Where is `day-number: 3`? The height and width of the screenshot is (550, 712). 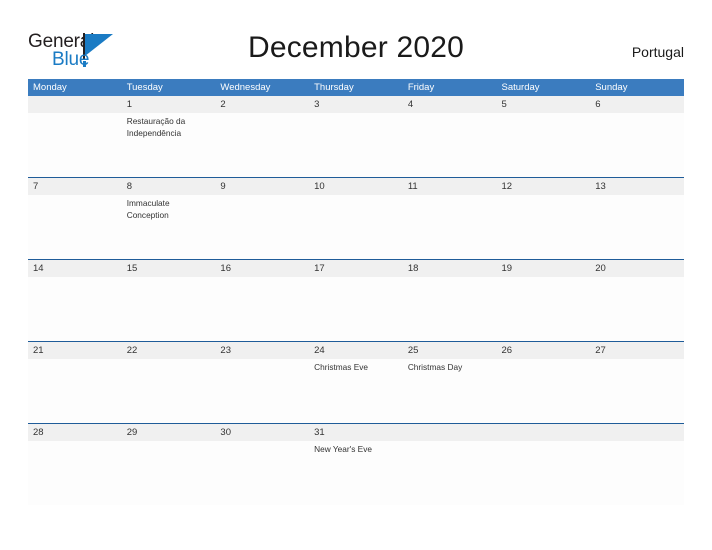
day-number: 3 is located at coordinates (356, 104).